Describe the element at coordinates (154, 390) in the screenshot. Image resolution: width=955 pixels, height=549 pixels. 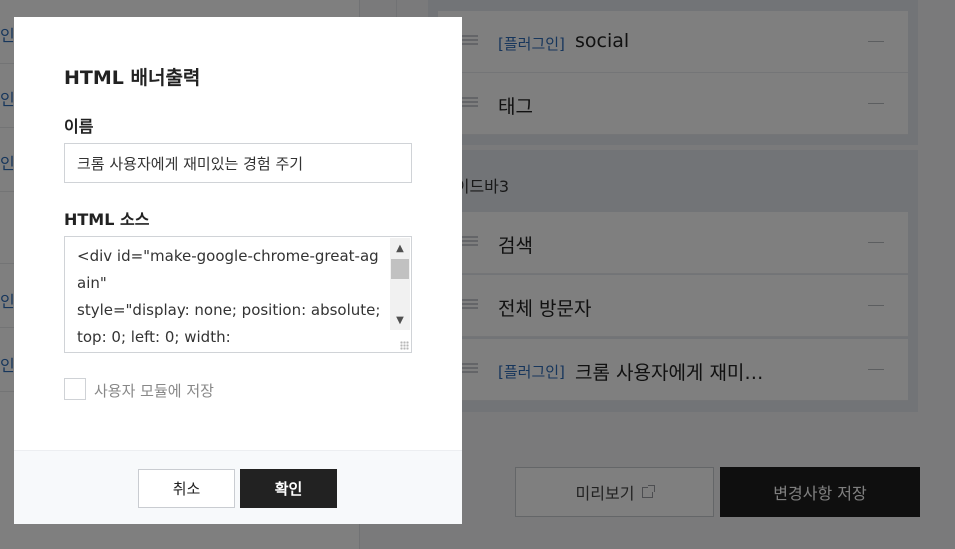
I see `save-to-user-module-label: 사용자 모듈에 저장` at that location.